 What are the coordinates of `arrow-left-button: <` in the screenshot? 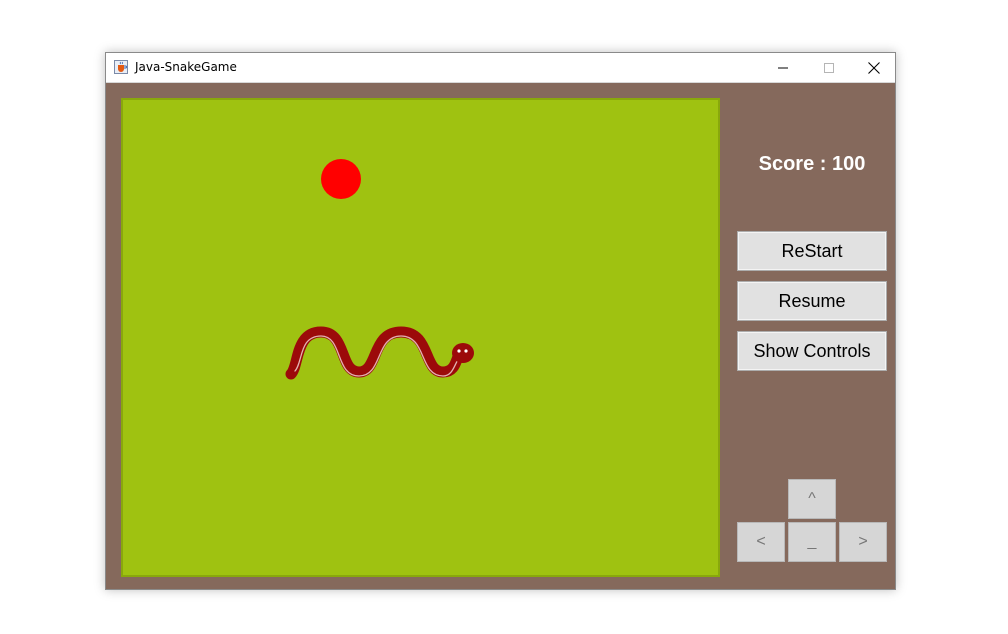 It's located at (761, 542).